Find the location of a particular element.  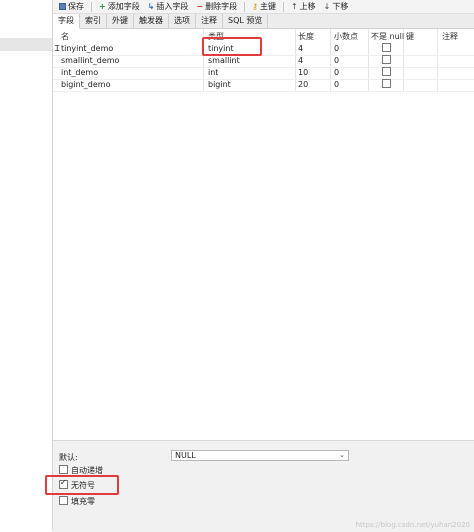

field-name-cell: tinyint_demo is located at coordinates (87, 49).